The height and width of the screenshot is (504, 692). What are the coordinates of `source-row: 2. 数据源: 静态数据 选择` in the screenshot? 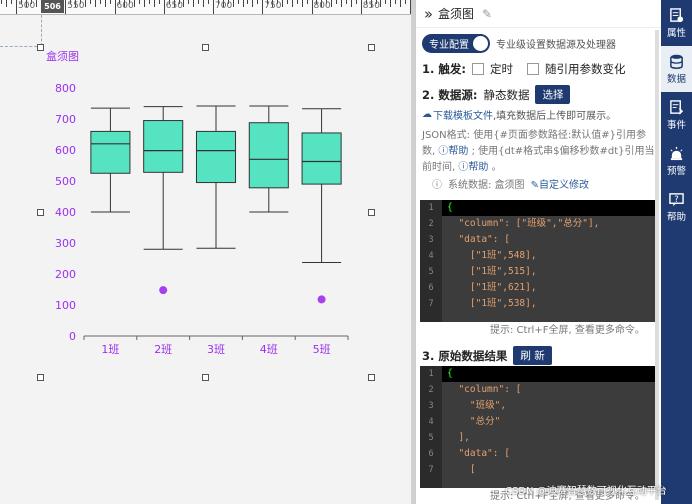 It's located at (538, 94).